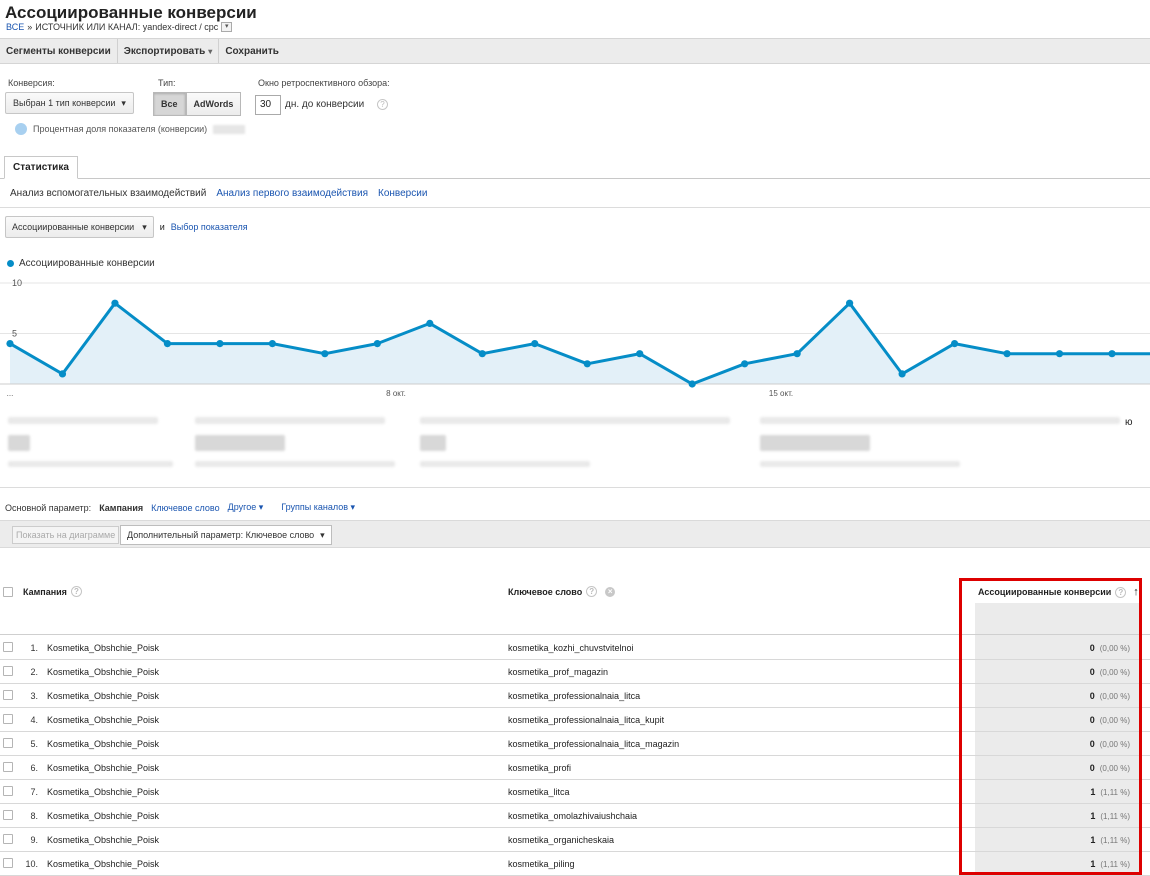 The image size is (1150, 876). I want to click on tab-statistics: Статистика, so click(41, 167).